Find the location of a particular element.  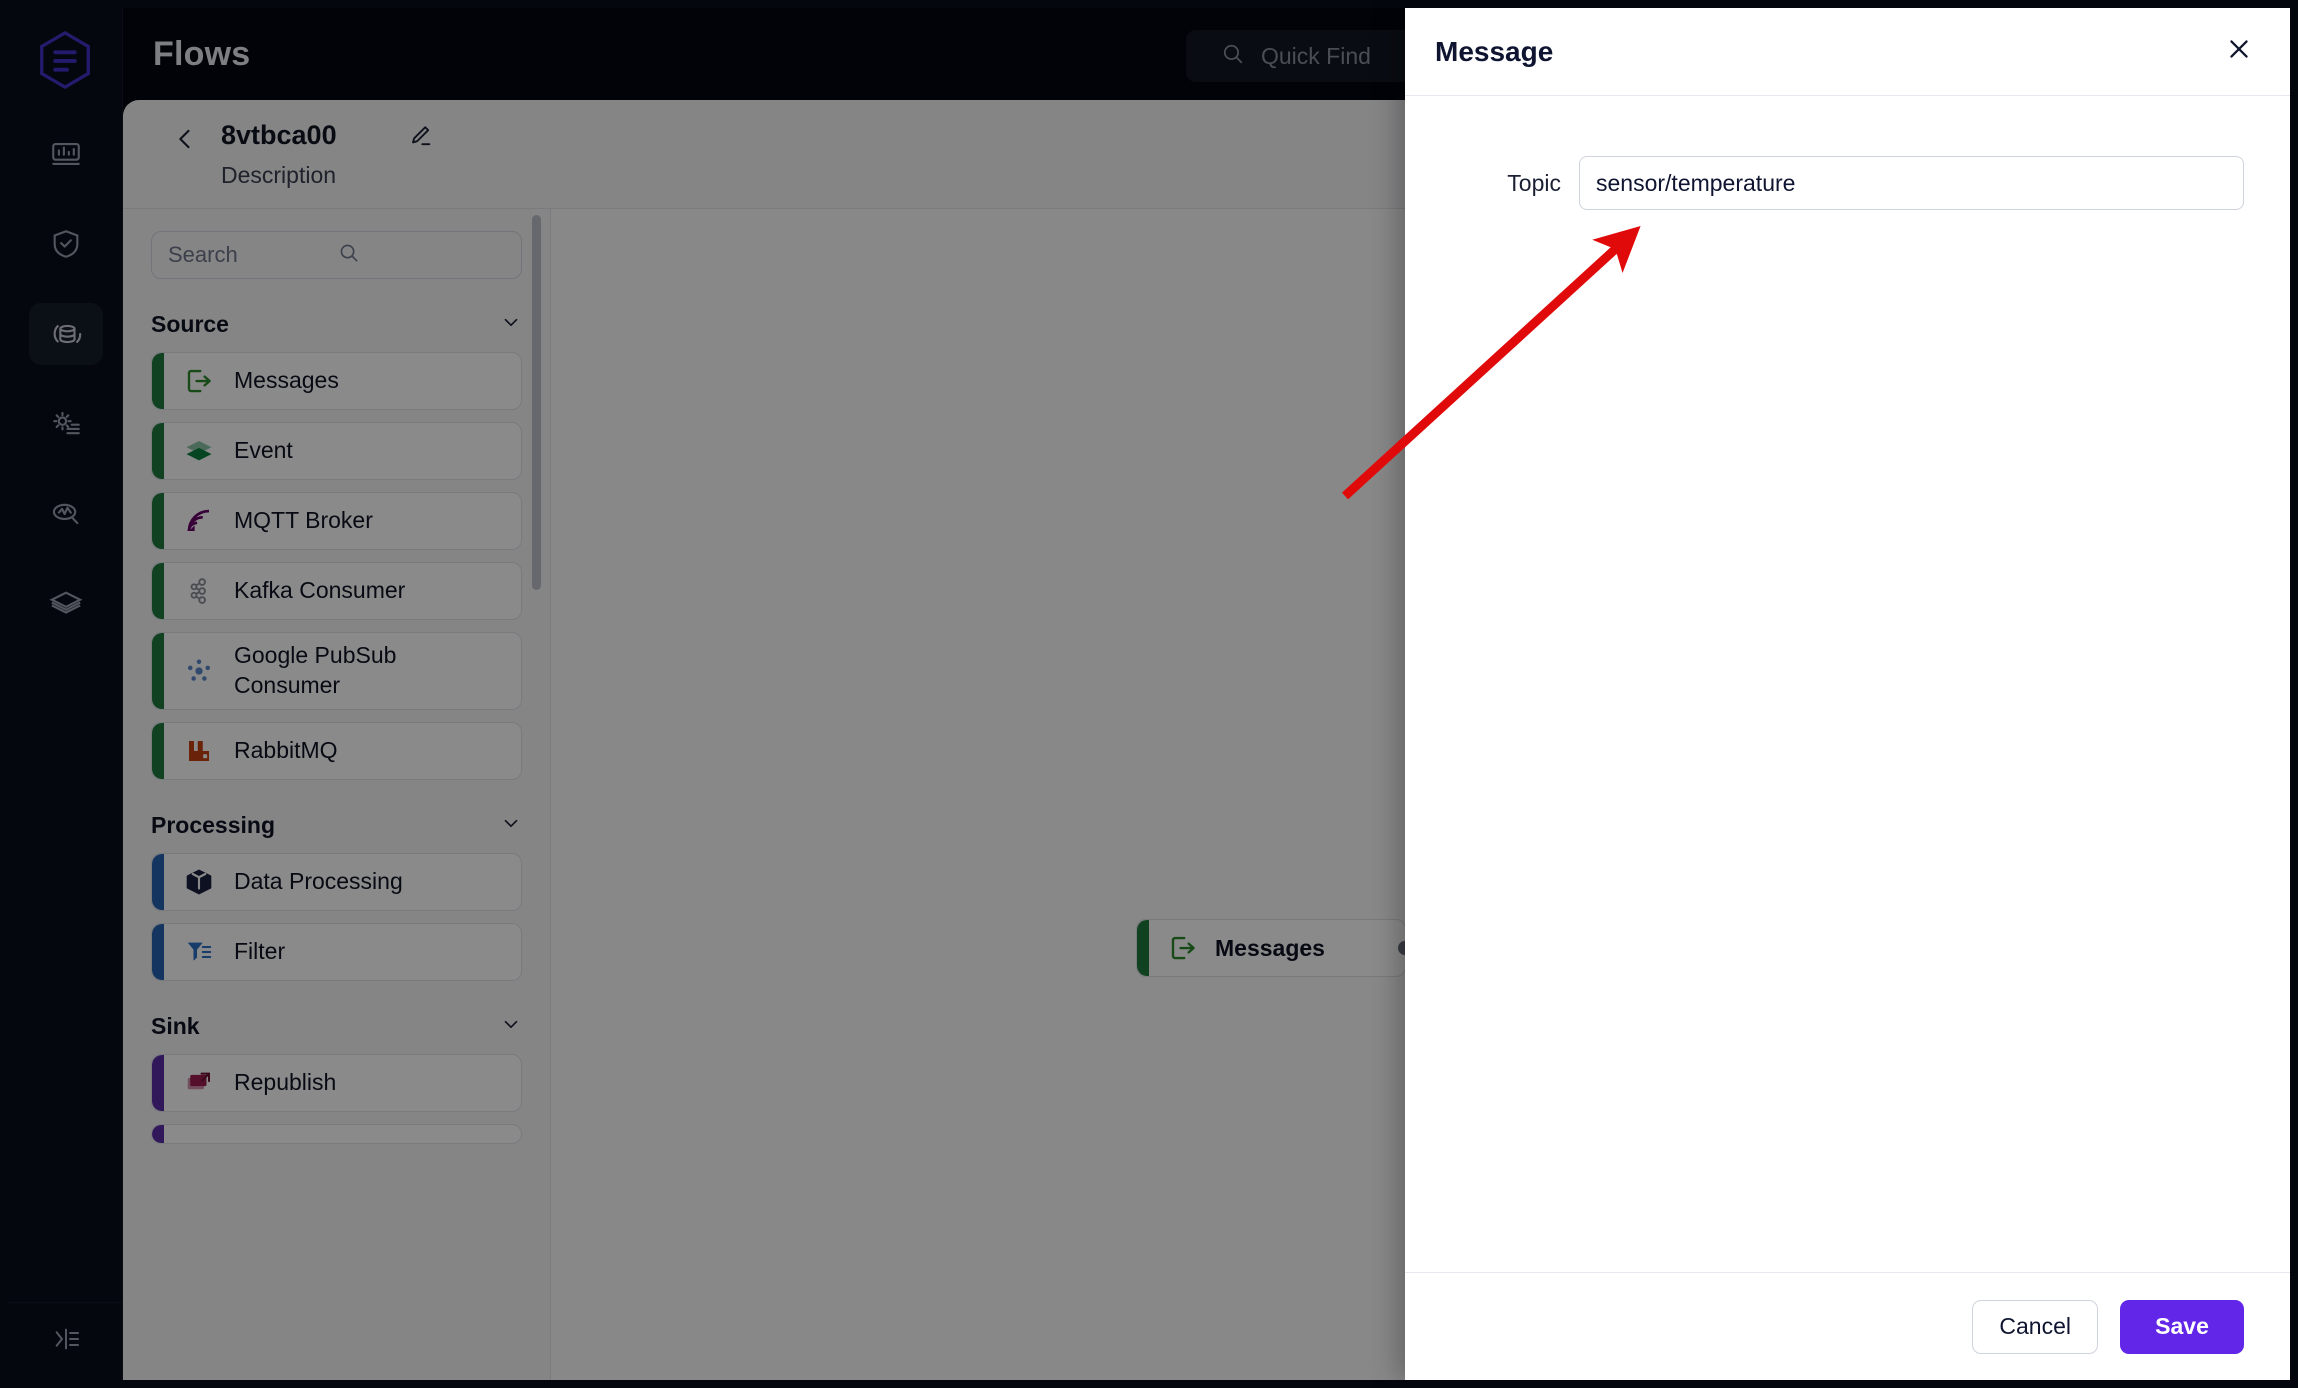

event-layers-icon is located at coordinates (199, 451).